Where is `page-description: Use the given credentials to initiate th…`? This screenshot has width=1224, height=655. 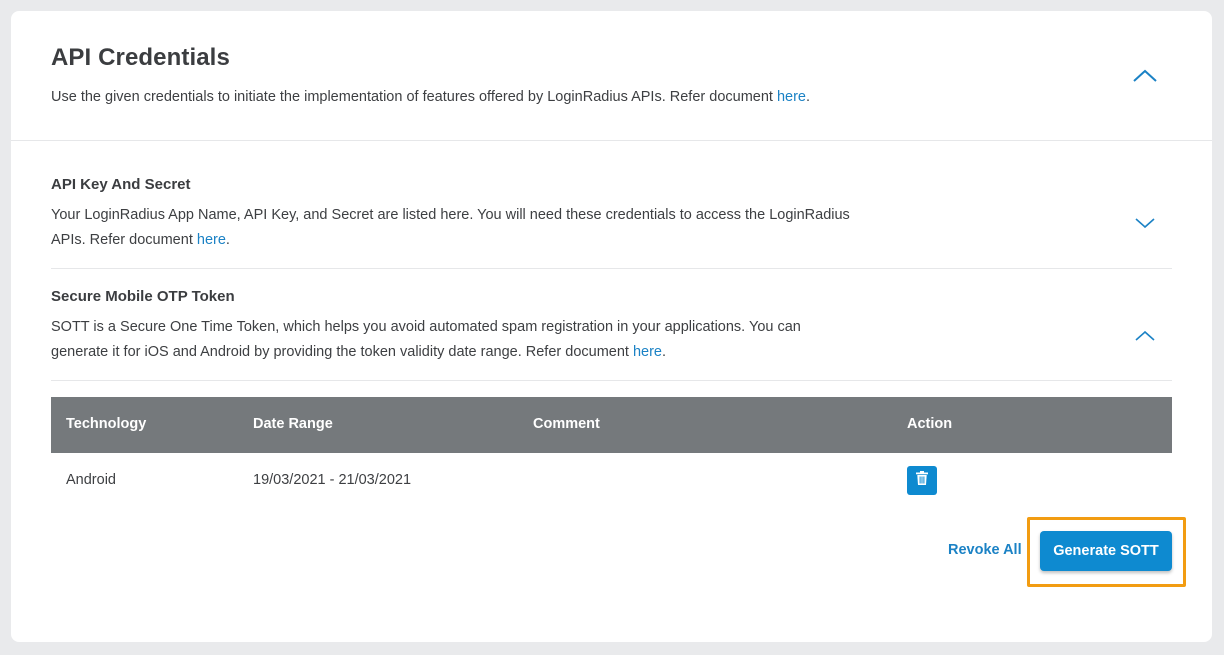 page-description: Use the given credentials to initiate th… is located at coordinates (430, 97).